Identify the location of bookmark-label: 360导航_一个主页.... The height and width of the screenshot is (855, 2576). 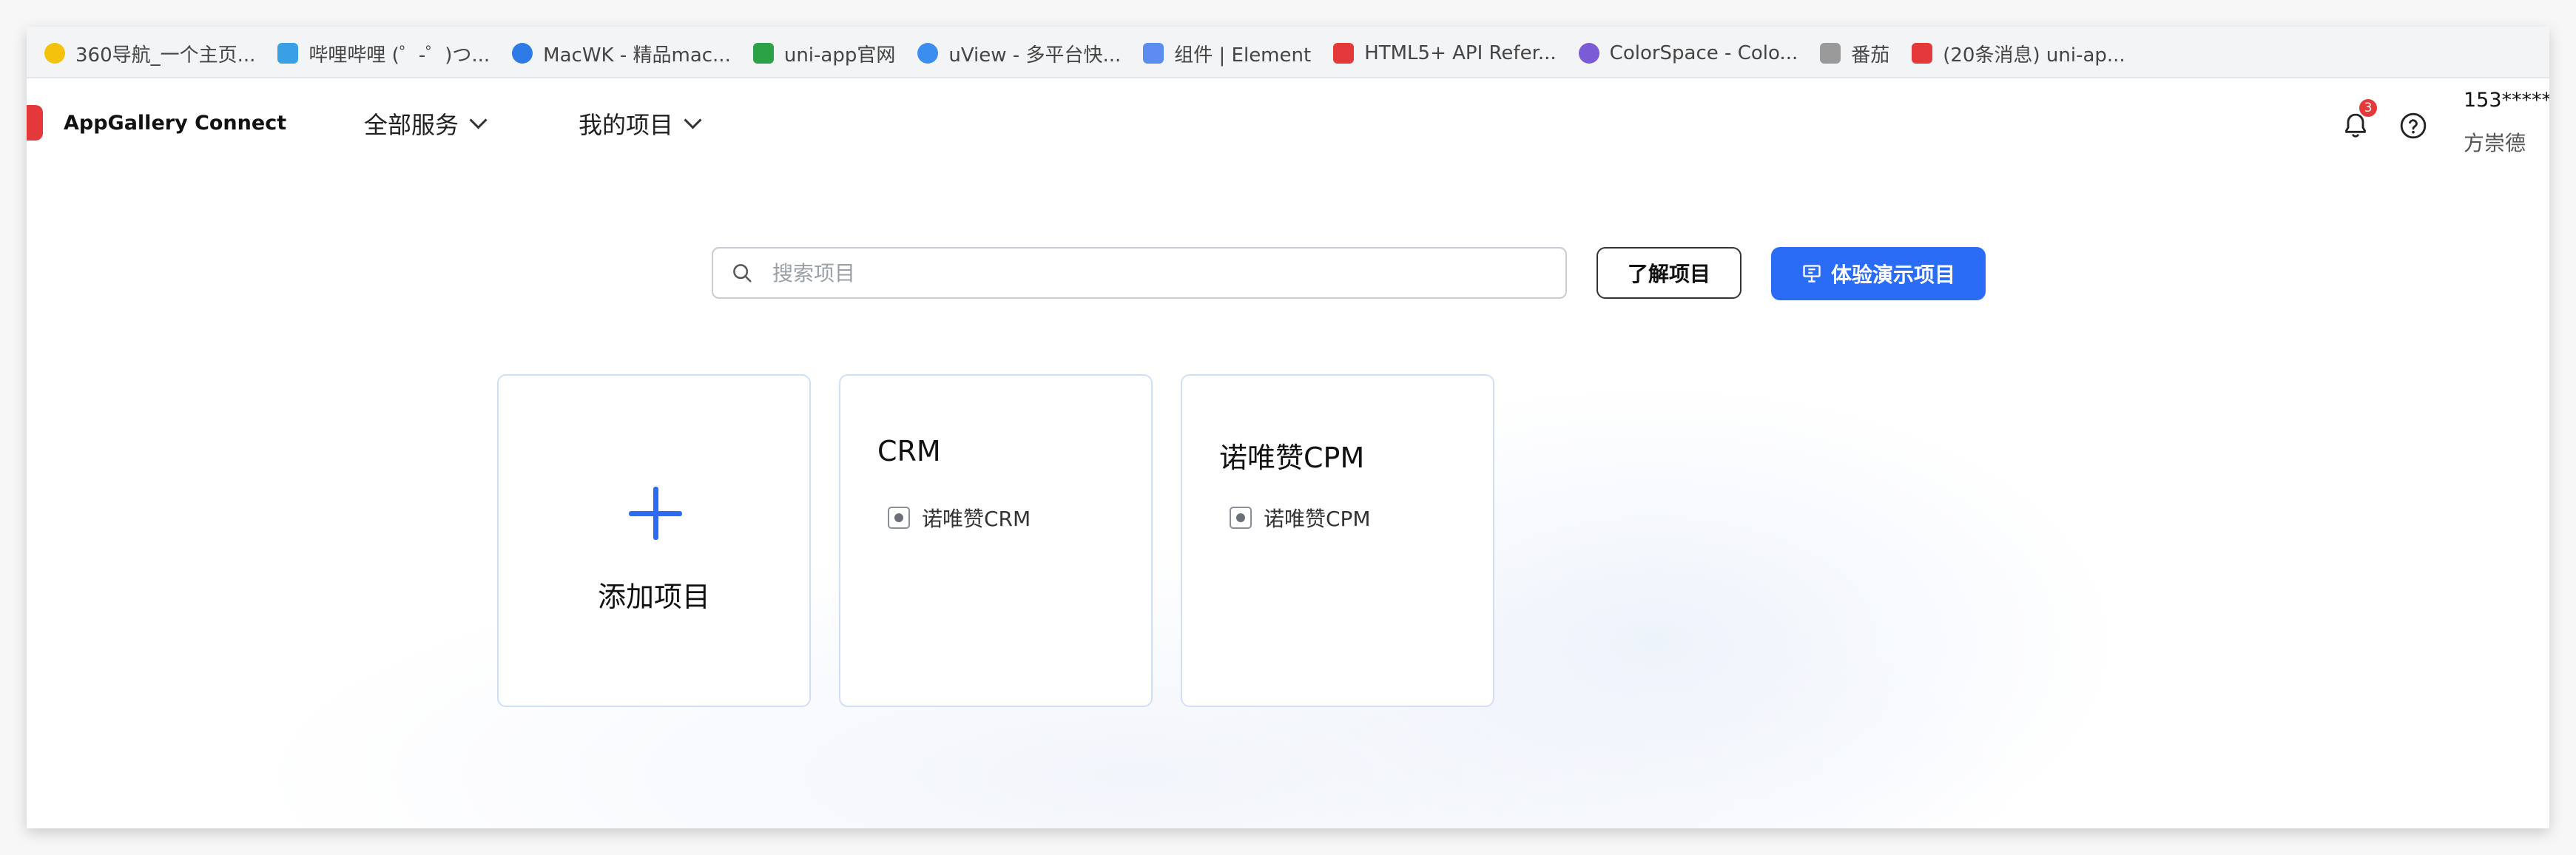
(165, 55).